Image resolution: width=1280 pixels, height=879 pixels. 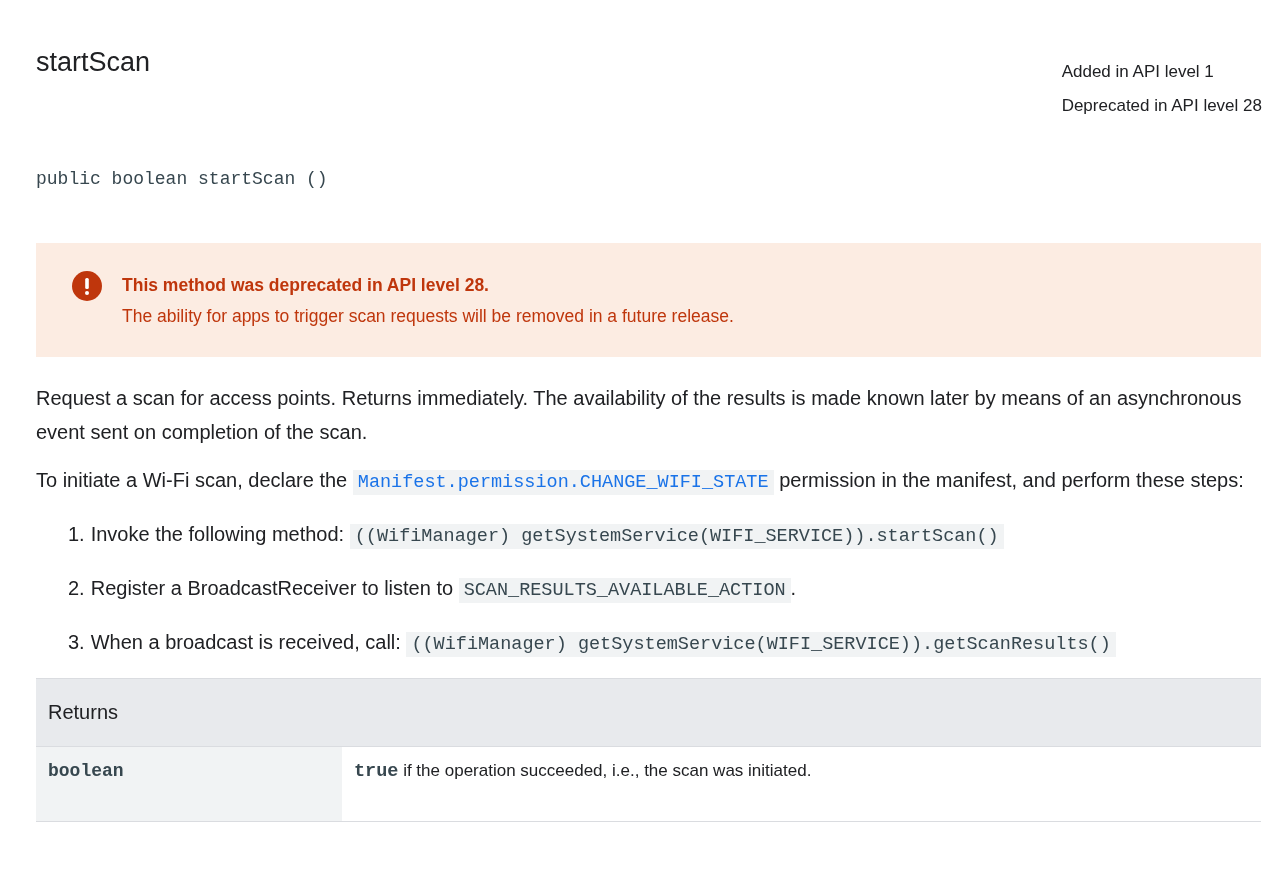 I want to click on deprecation-message: The ability for apps to trigger scan requests will be removed in a future release., so click(x=428, y=316).